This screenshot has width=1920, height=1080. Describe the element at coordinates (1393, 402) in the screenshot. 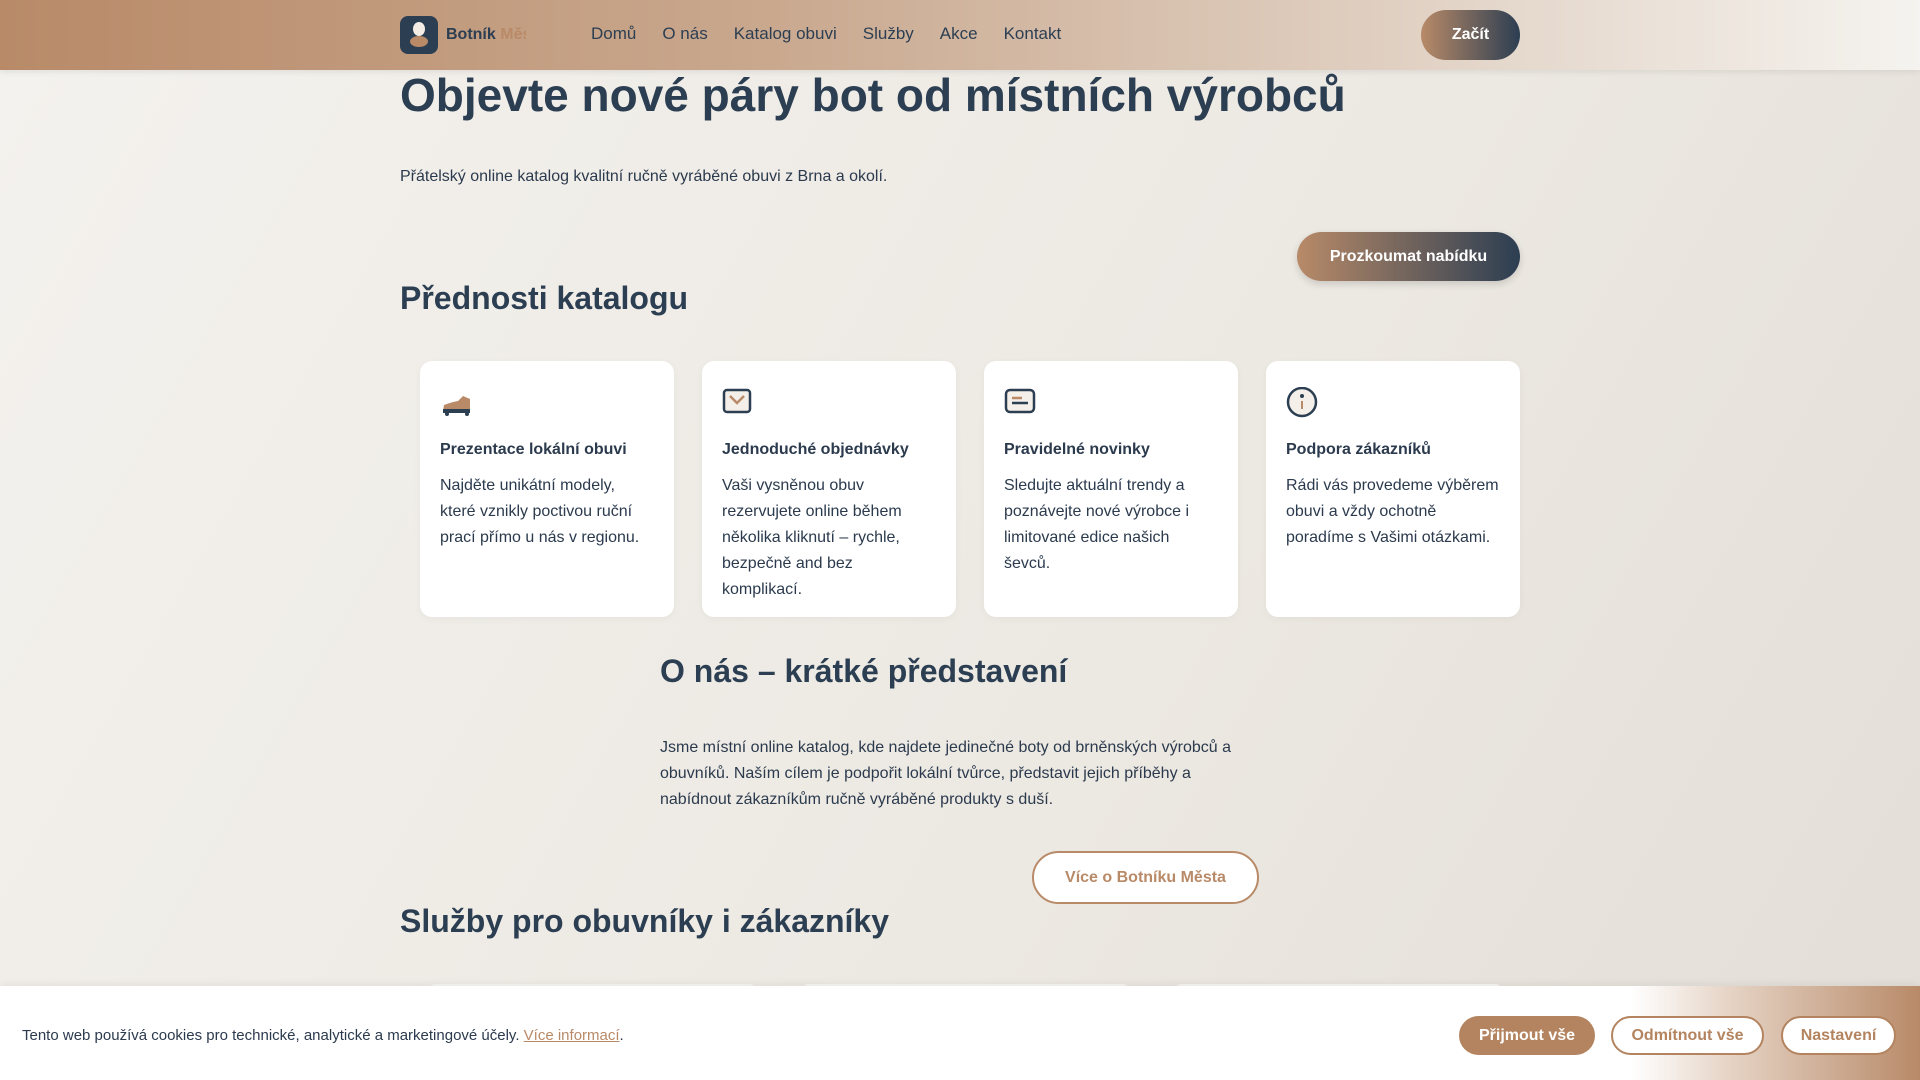

I see `info-icon` at that location.